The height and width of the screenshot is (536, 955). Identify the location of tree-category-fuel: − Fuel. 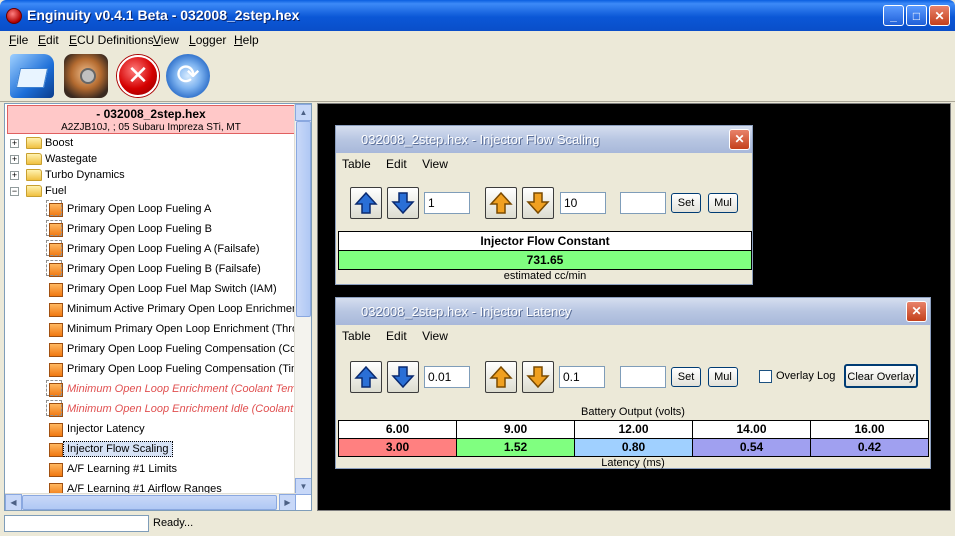
(150, 192).